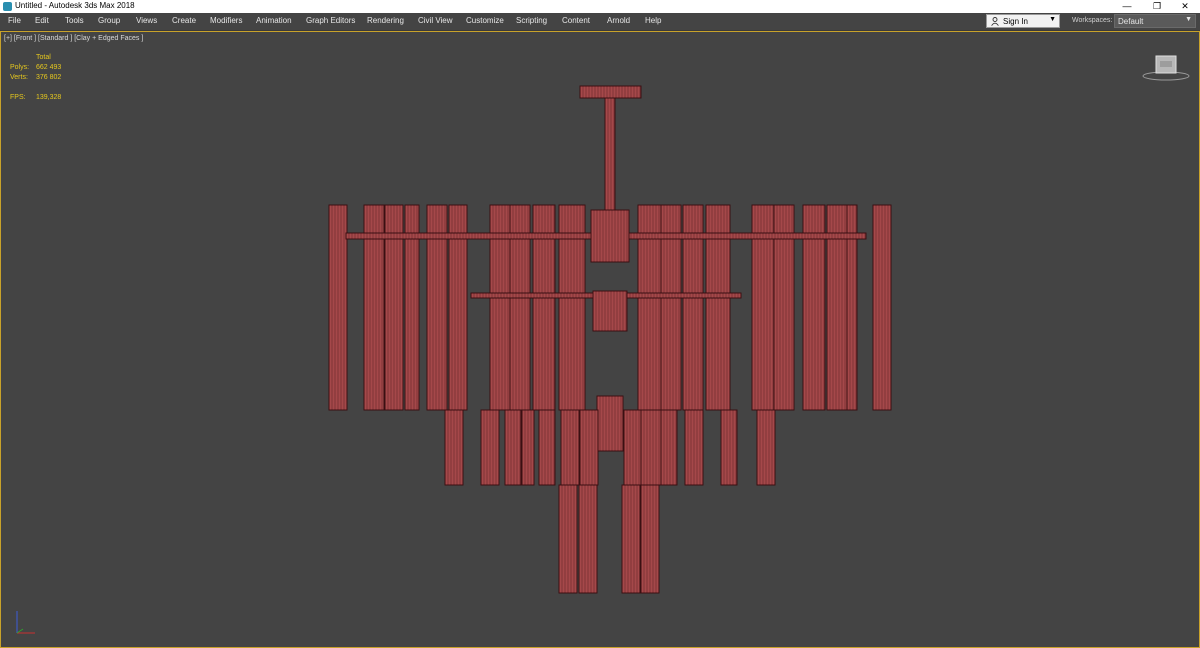  What do you see at coordinates (1127, 6) in the screenshot?
I see `minimize-button: —` at bounding box center [1127, 6].